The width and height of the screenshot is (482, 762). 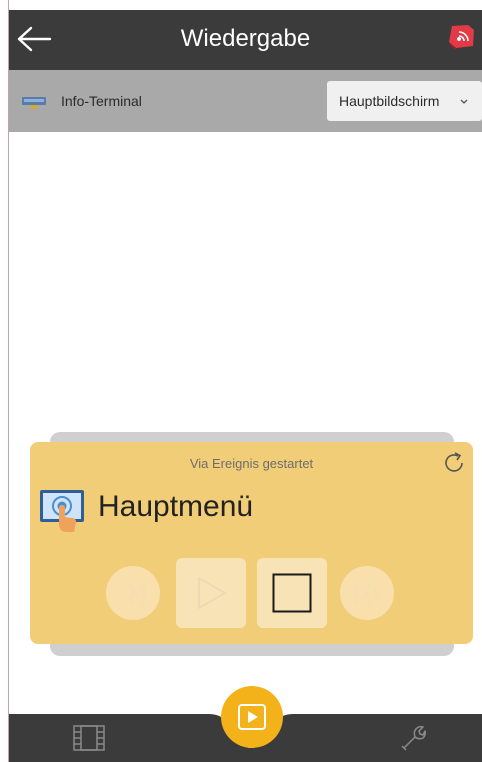 I want to click on touch-screen-icon, so click(x=62, y=511).